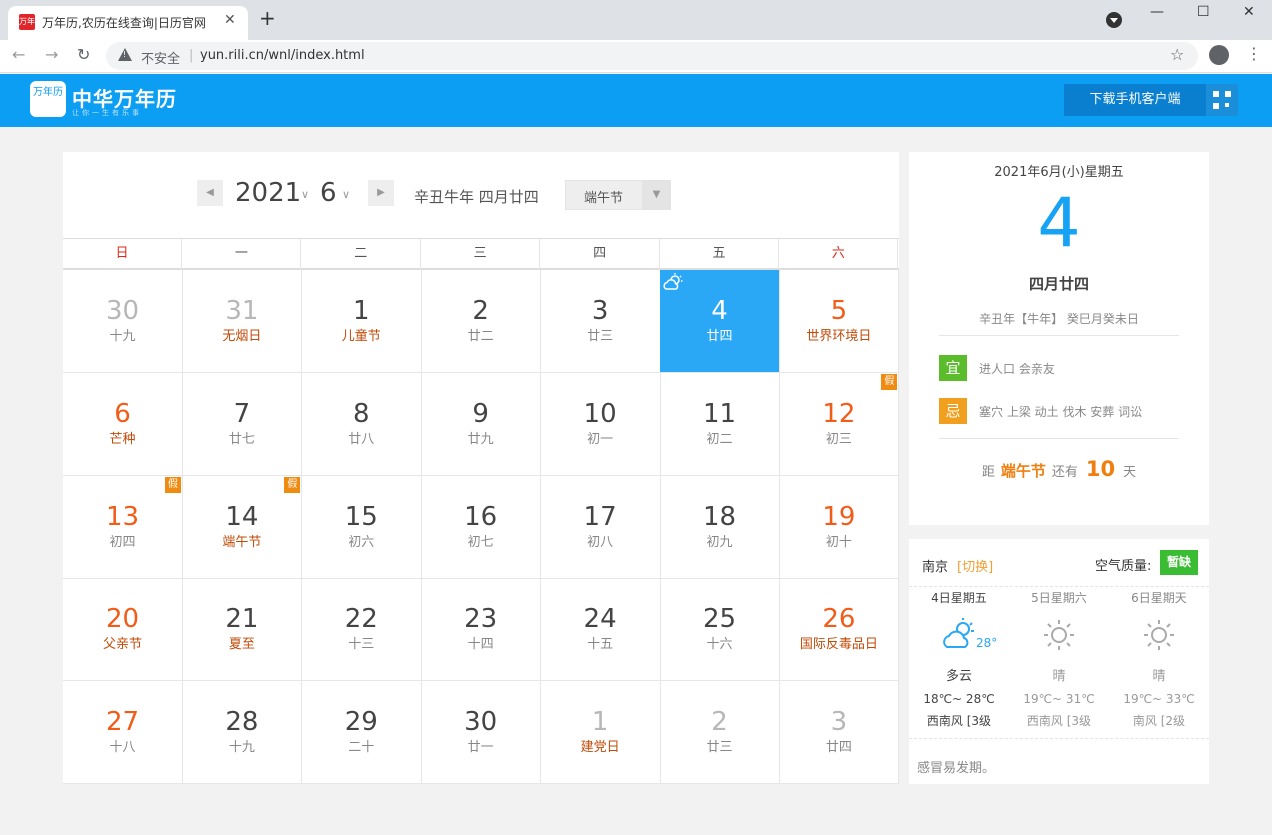 This screenshot has height=835, width=1272. What do you see at coordinates (346, 194) in the screenshot?
I see `month-chevron-down-icon: ∨` at bounding box center [346, 194].